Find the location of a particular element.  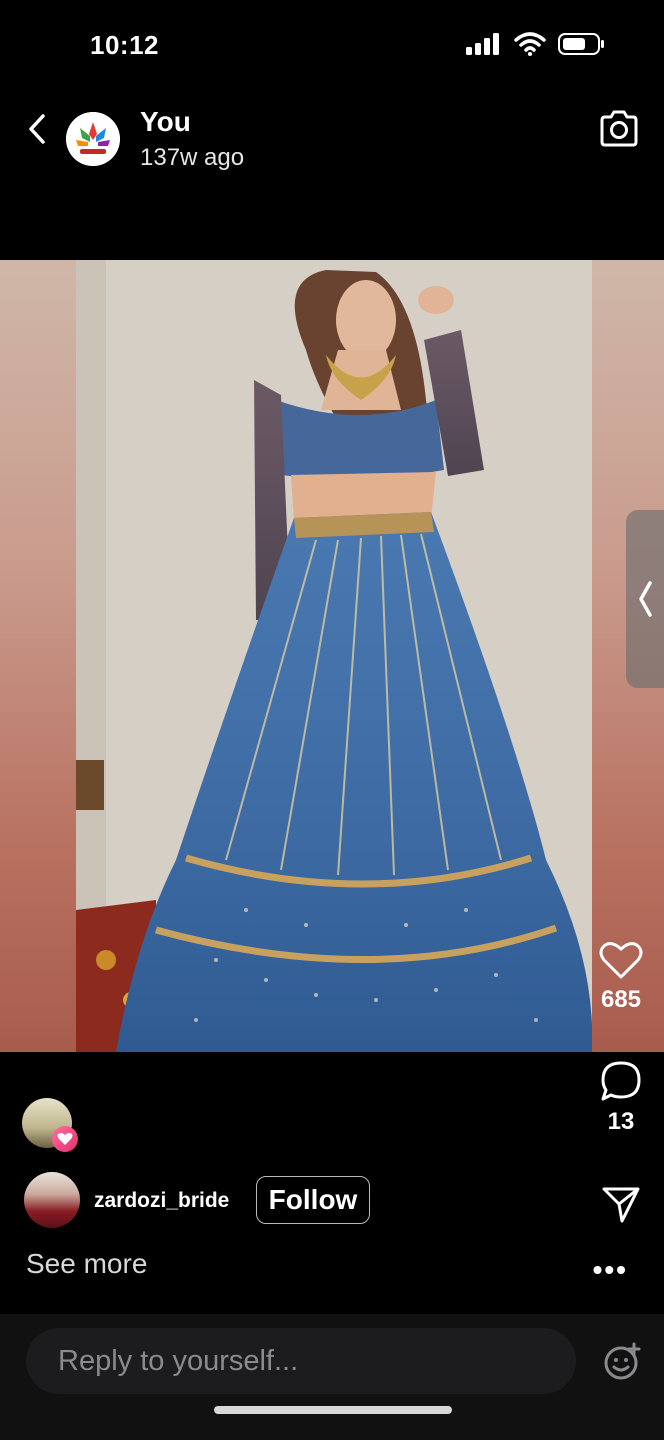

share-action is located at coordinates (621, 1204).